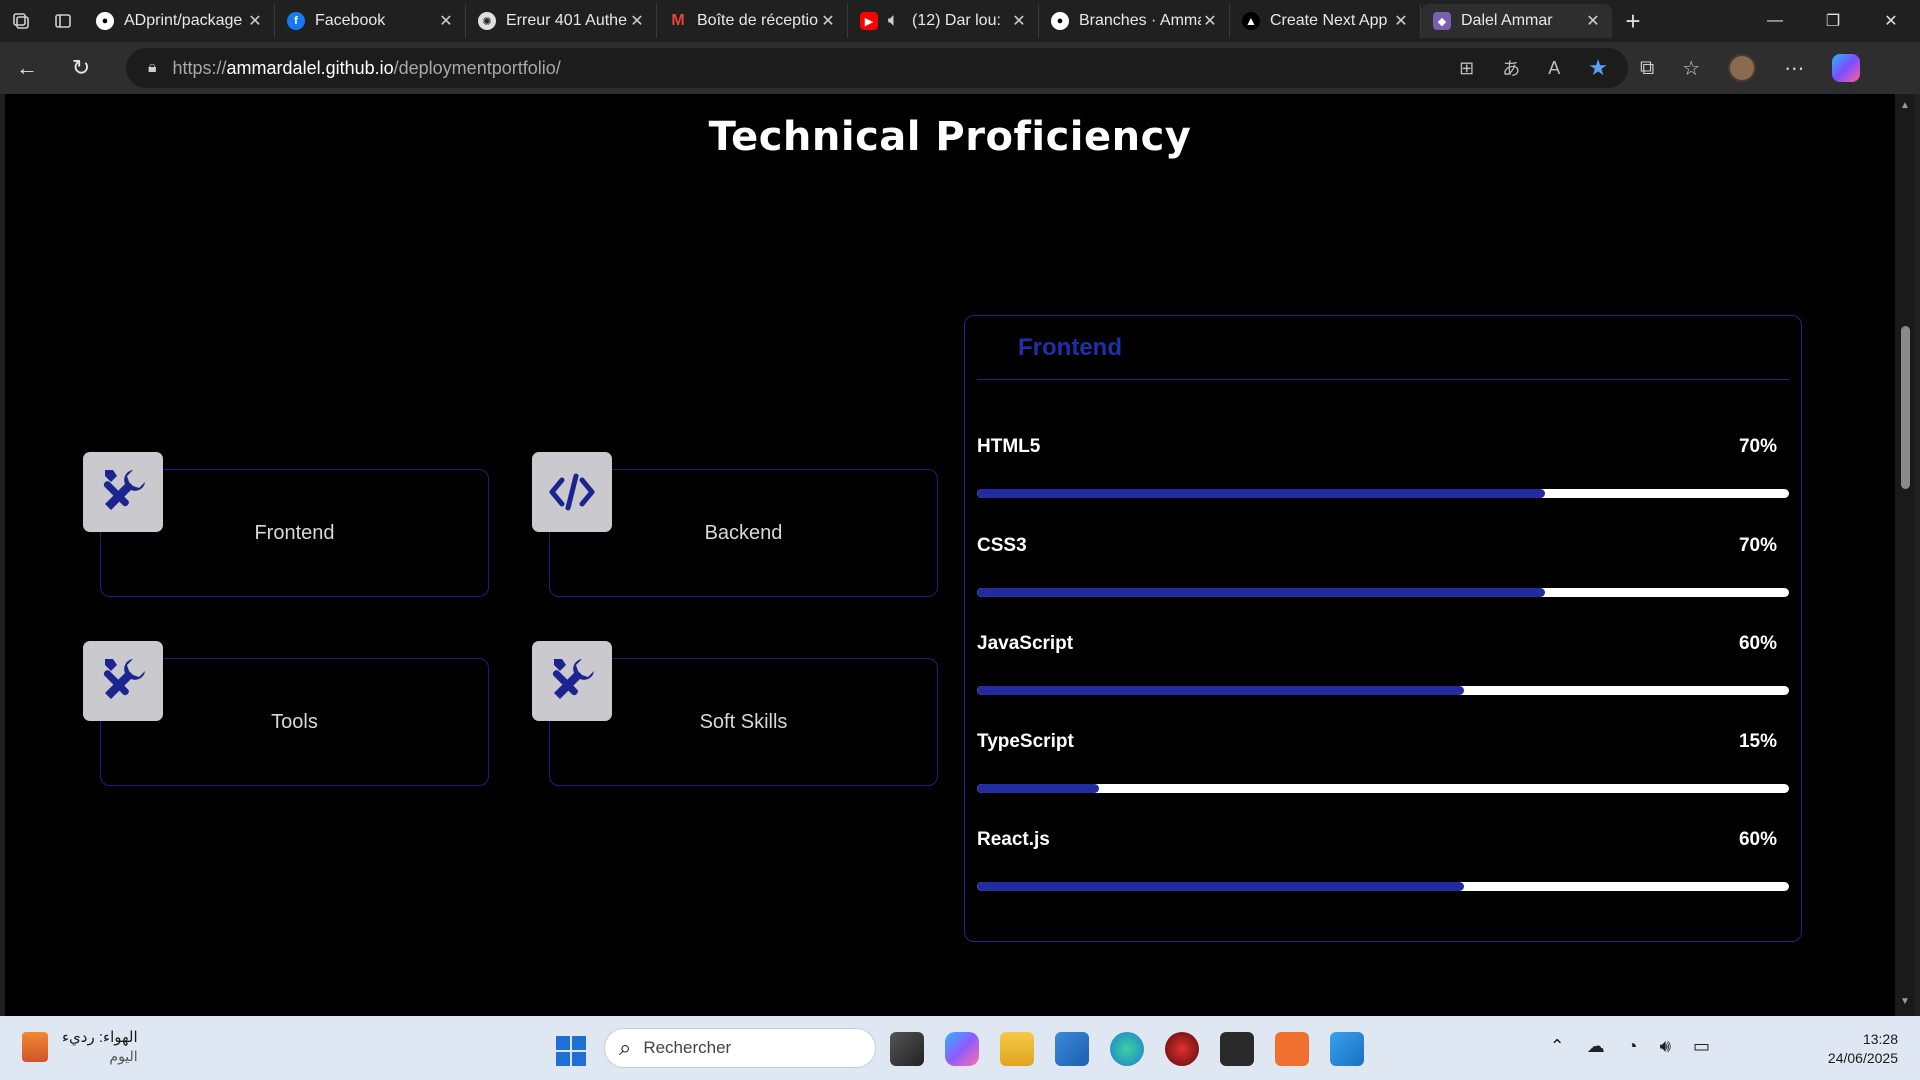 The width and height of the screenshot is (1920, 1080). I want to click on browser-tab: ● ADprint/package ✕, so click(179, 21).